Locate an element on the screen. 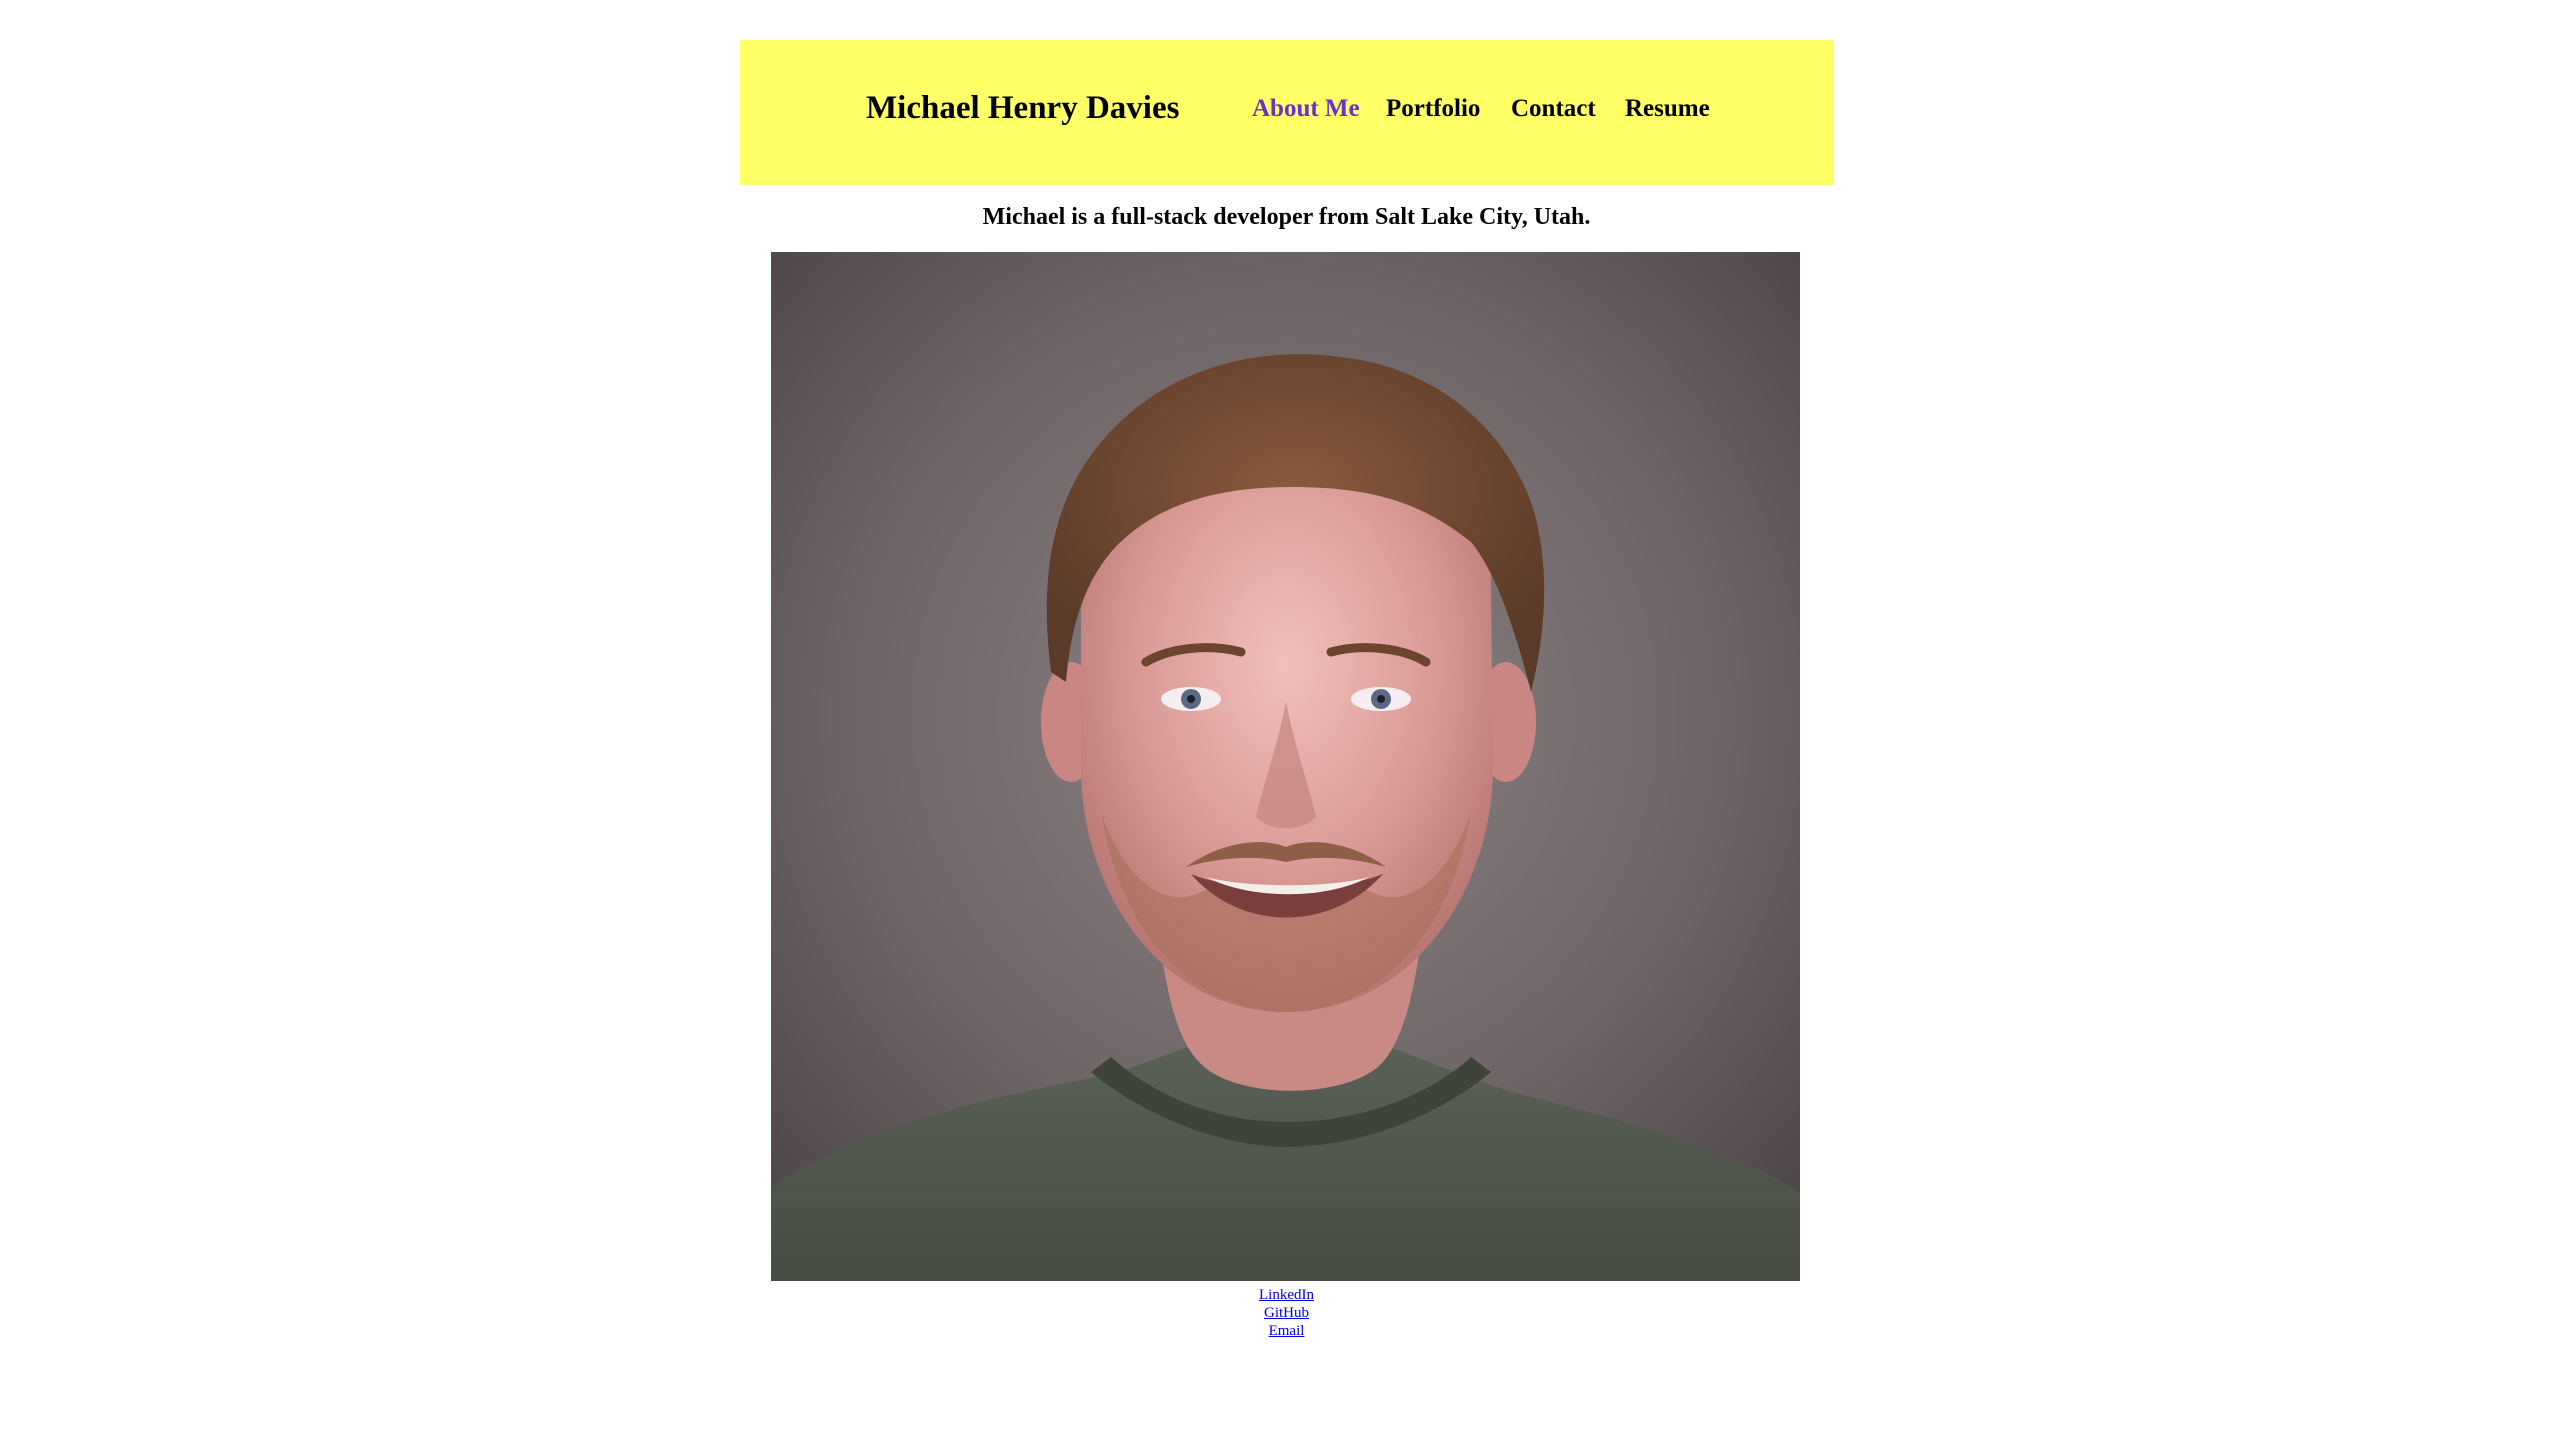 Image resolution: width=2559 pixels, height=1439 pixels. social-links: LinkedIn GitHub Email is located at coordinates (1286, 1313).